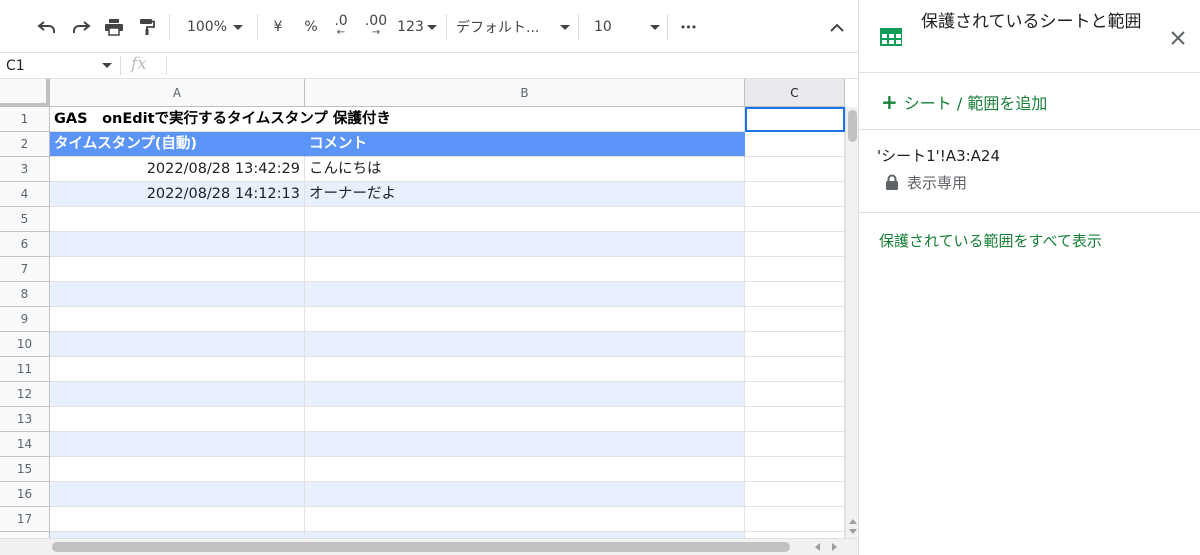 This screenshot has width=1200, height=555. I want to click on cell-b3: こんにちは, so click(525, 169).